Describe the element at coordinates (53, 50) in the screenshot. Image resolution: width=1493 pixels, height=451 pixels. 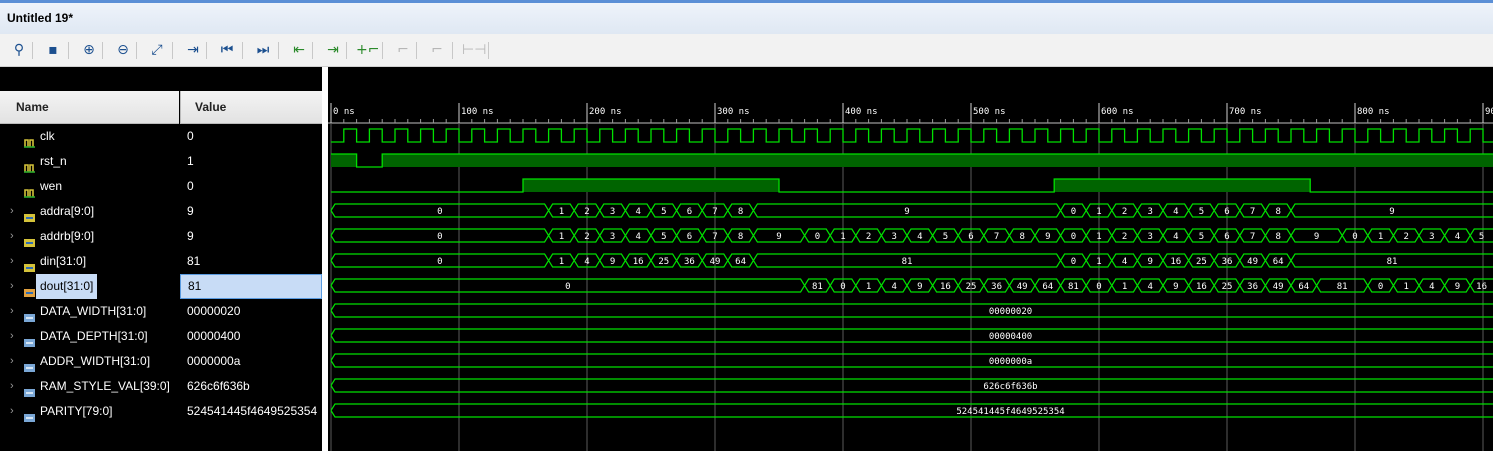
I see `save-icon: ▪` at that location.